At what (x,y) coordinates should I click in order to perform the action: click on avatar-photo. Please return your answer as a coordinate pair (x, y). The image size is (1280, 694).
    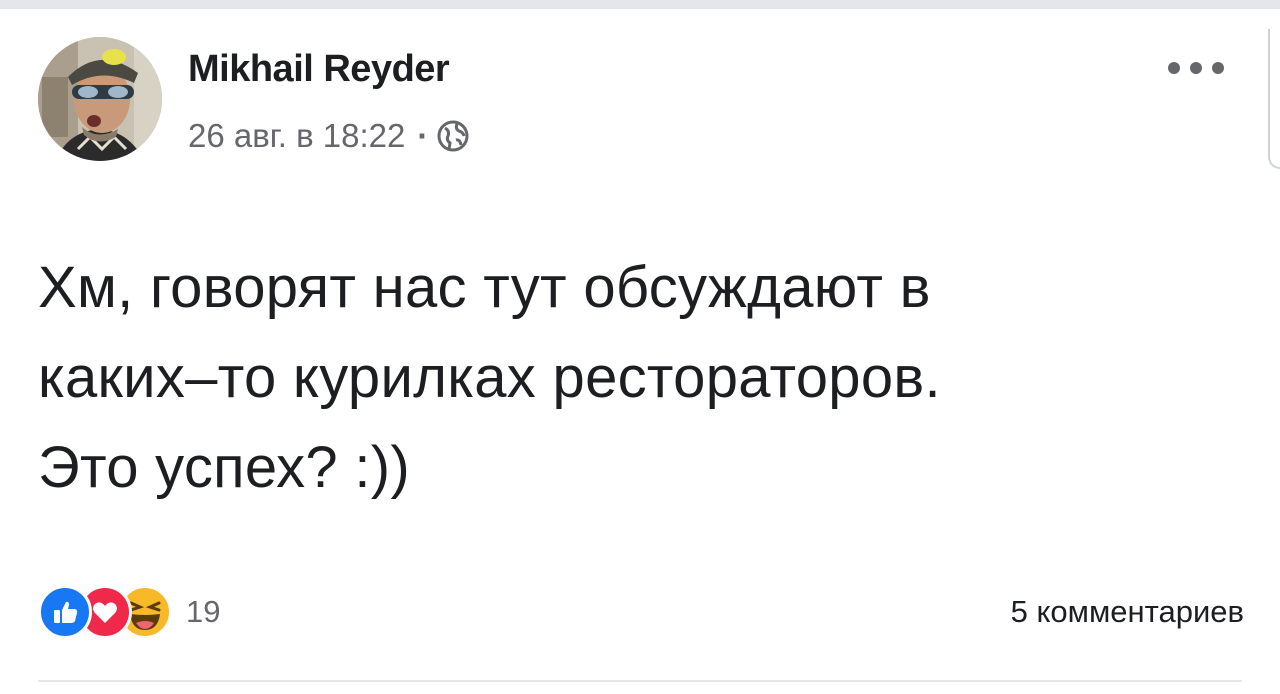
    Looking at the image, I should click on (100, 99).